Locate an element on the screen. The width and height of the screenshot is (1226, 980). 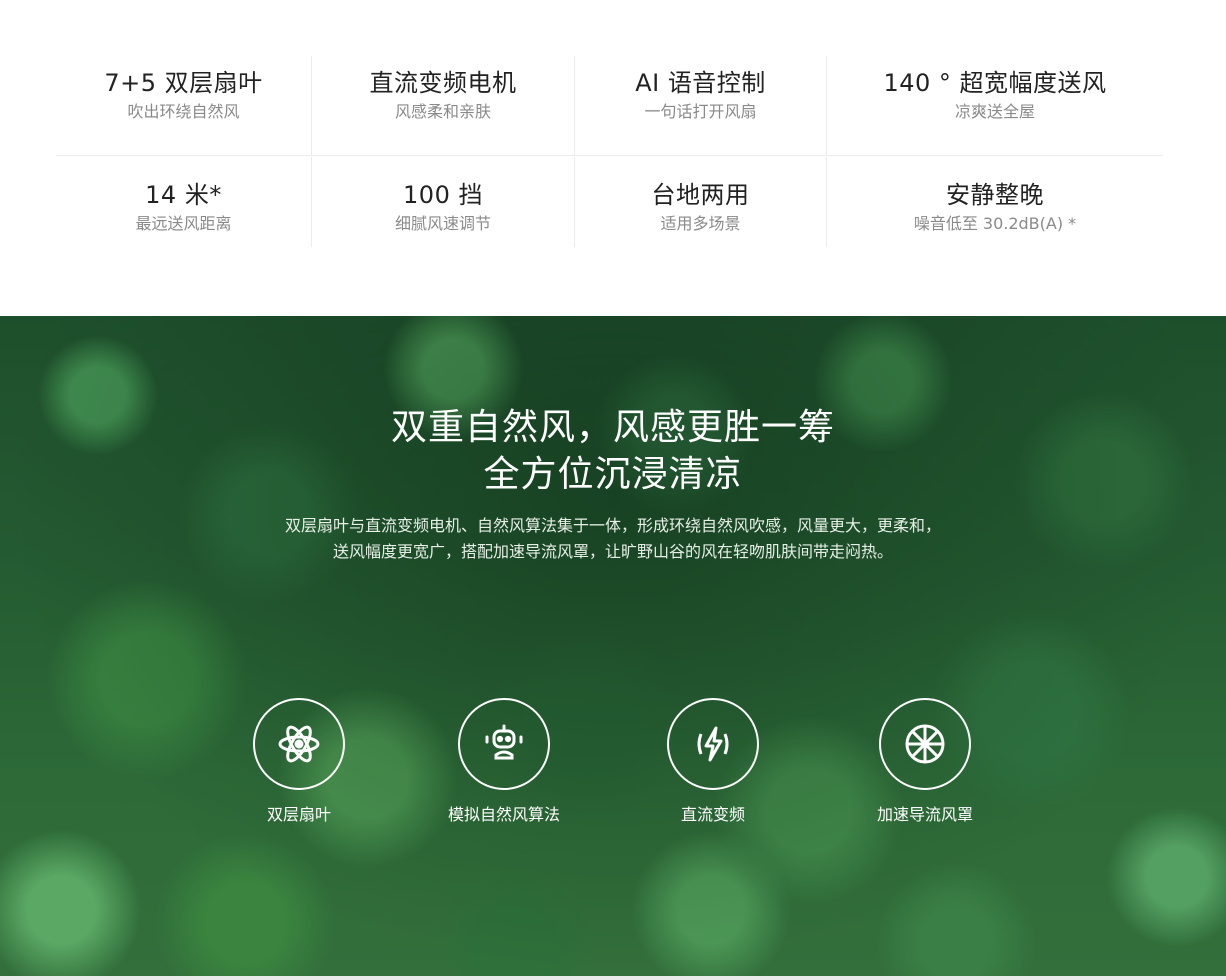
spec-subtitle: 最远送风距离 is located at coordinates (183, 223).